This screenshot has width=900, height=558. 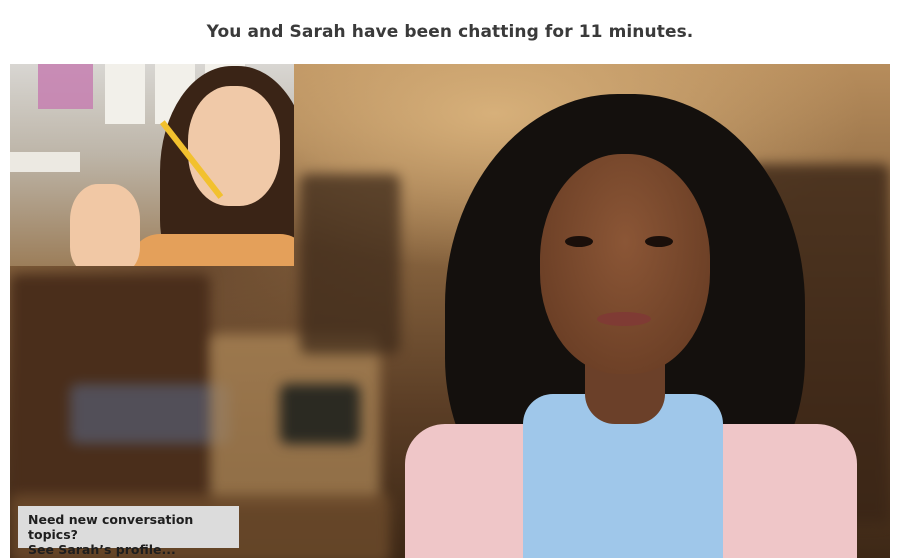 I want to click on self-view-video, so click(x=152, y=165).